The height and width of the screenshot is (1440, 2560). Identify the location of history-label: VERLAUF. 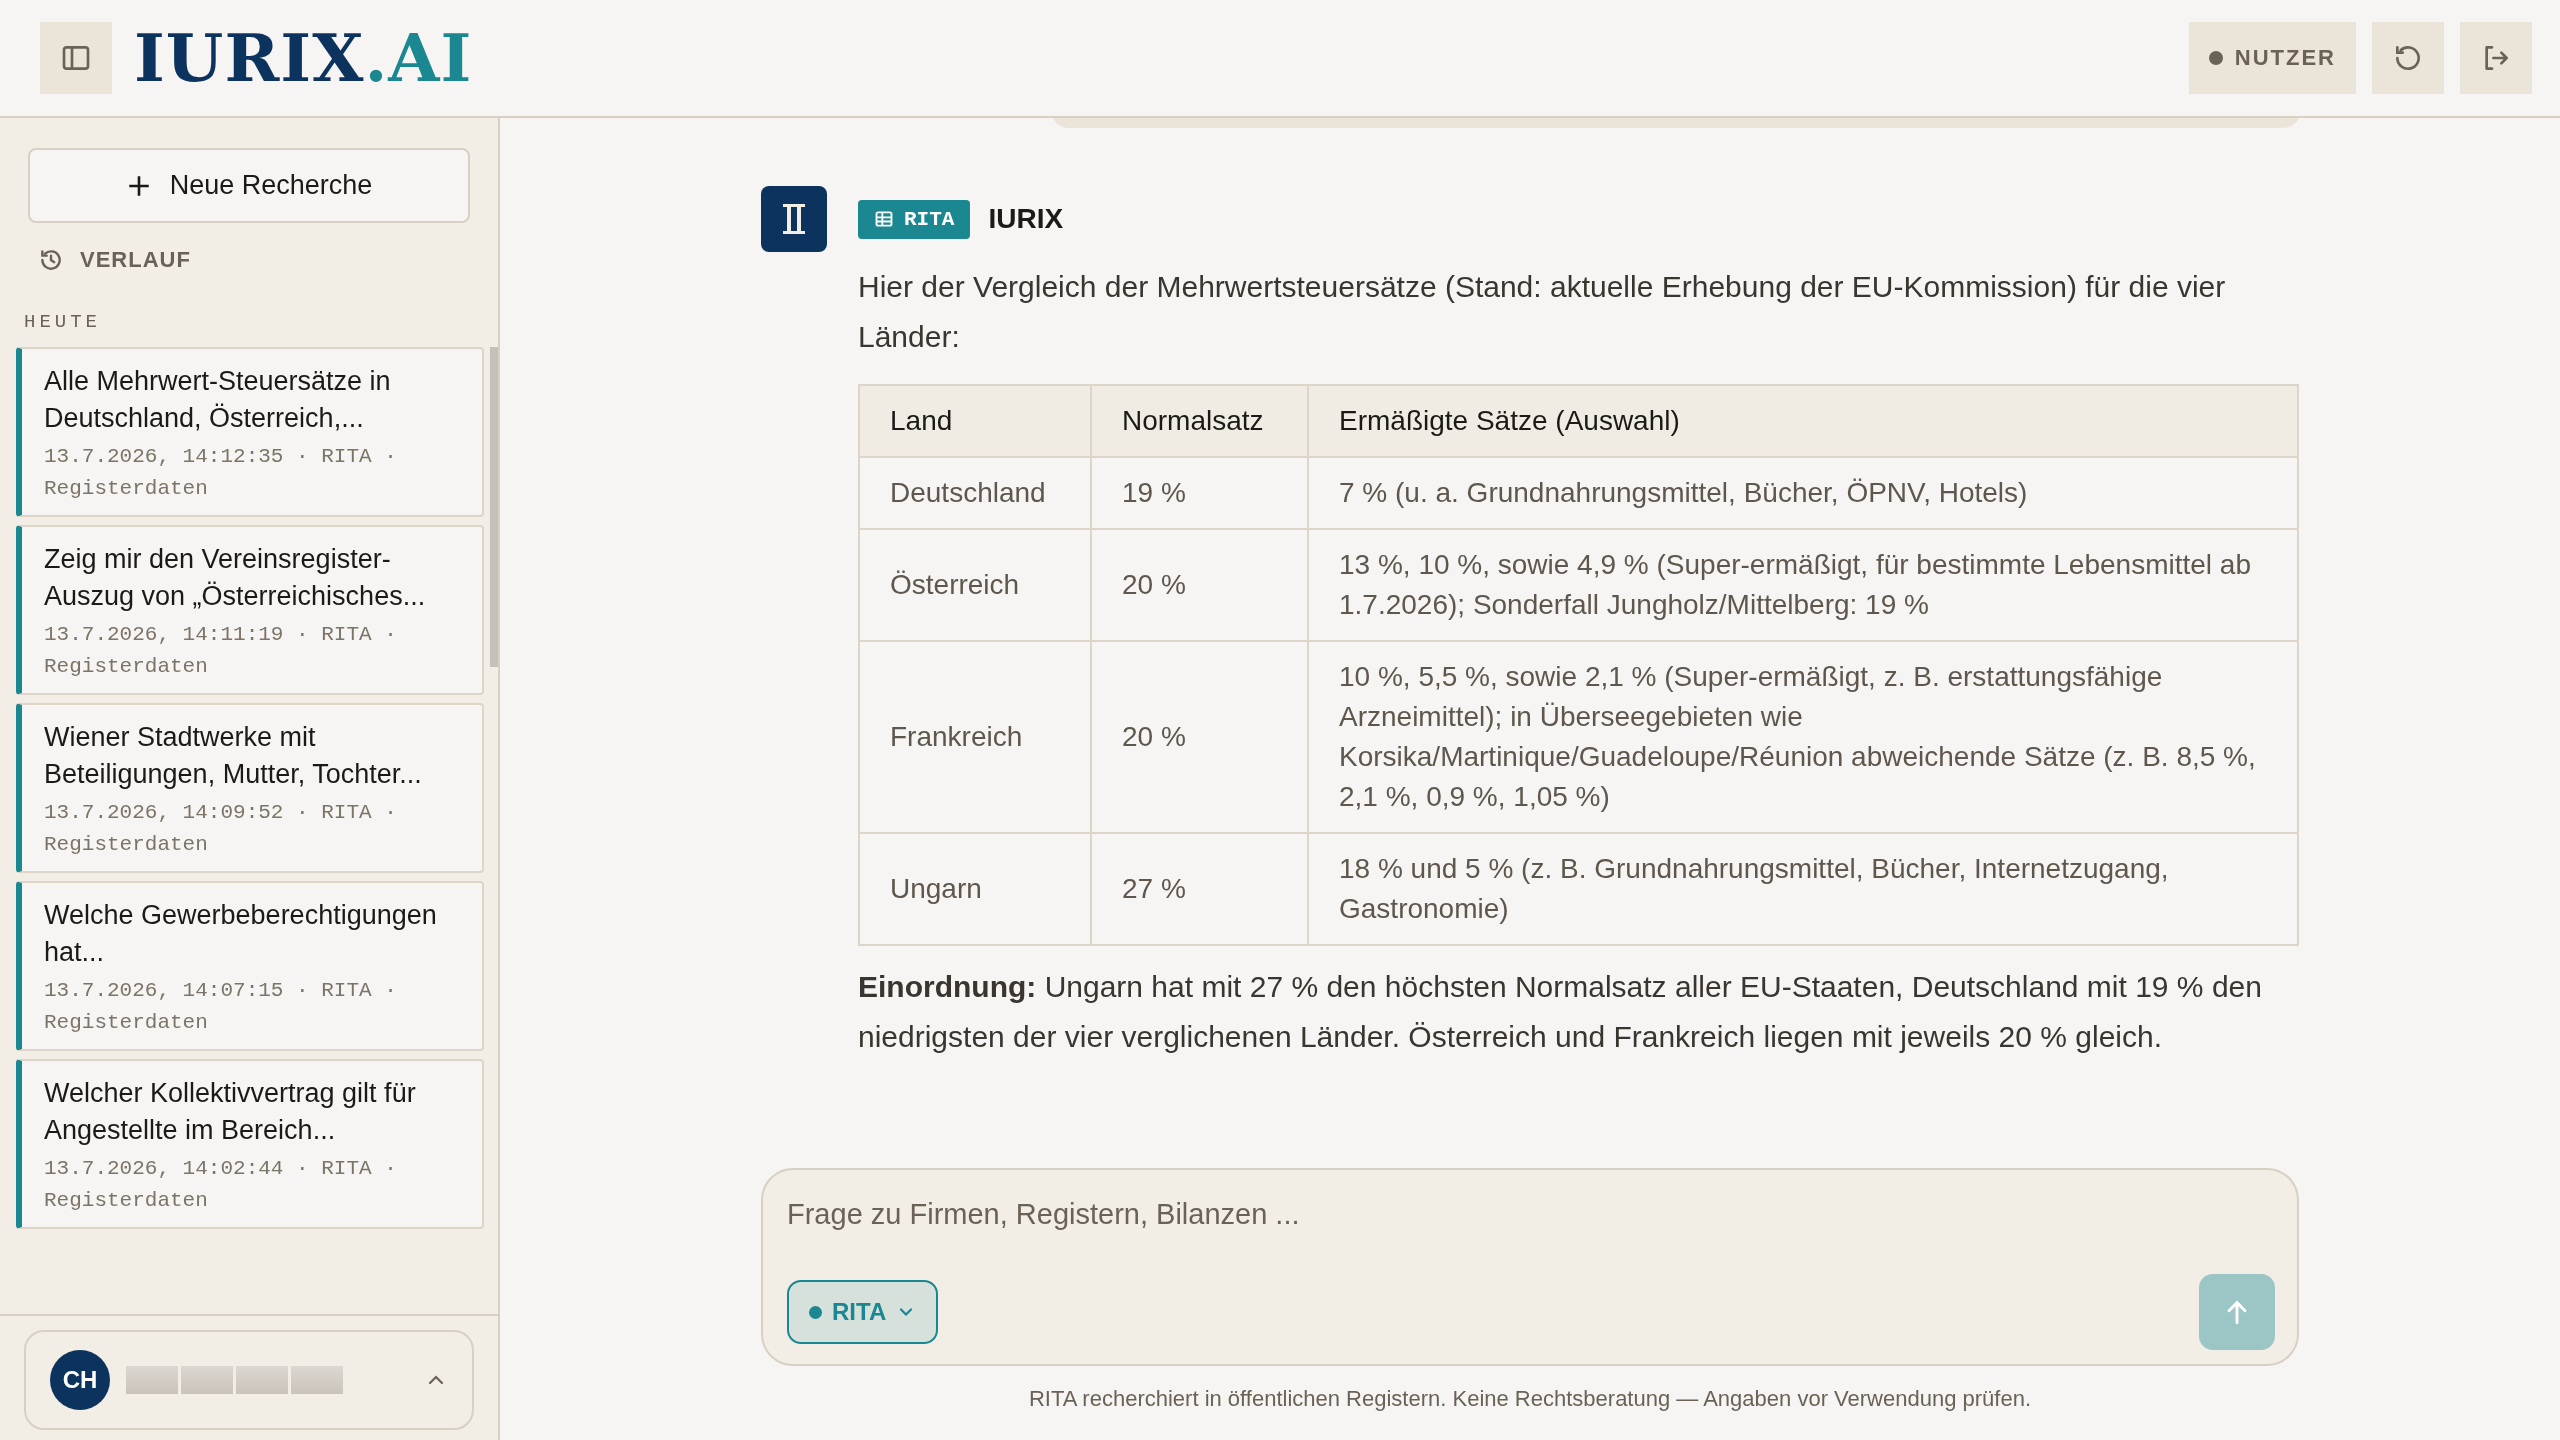
(135, 260).